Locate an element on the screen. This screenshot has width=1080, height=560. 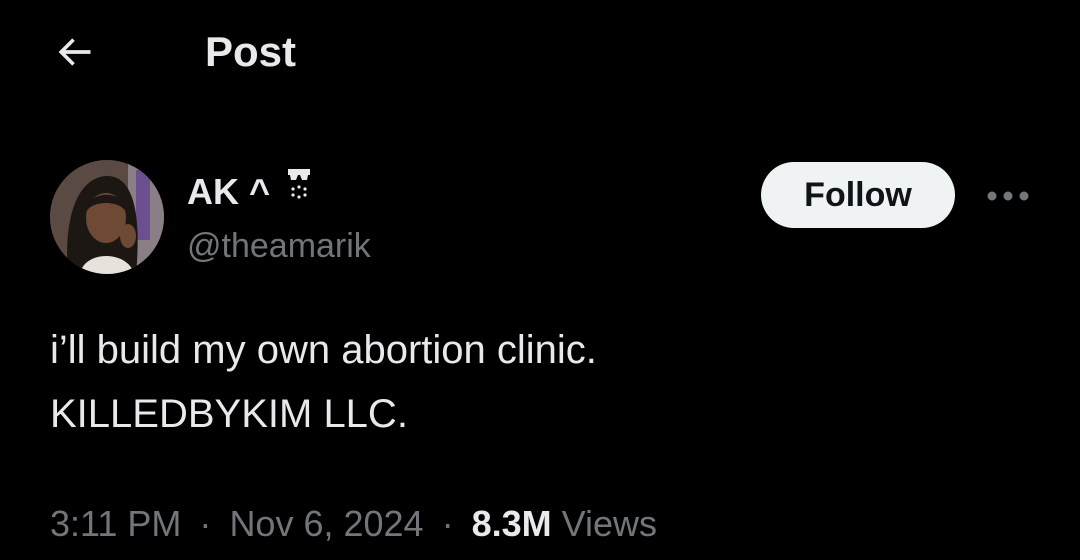
post-date: Nov 6, 2024 is located at coordinates (326, 523).